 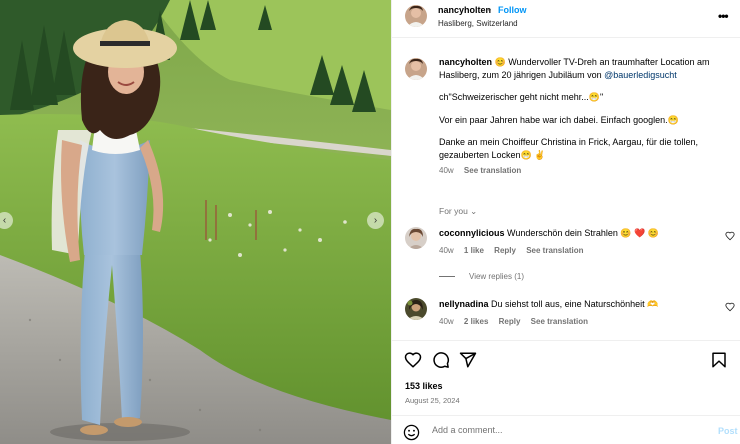 What do you see at coordinates (562, 430) in the screenshot?
I see `add-comment-input` at bounding box center [562, 430].